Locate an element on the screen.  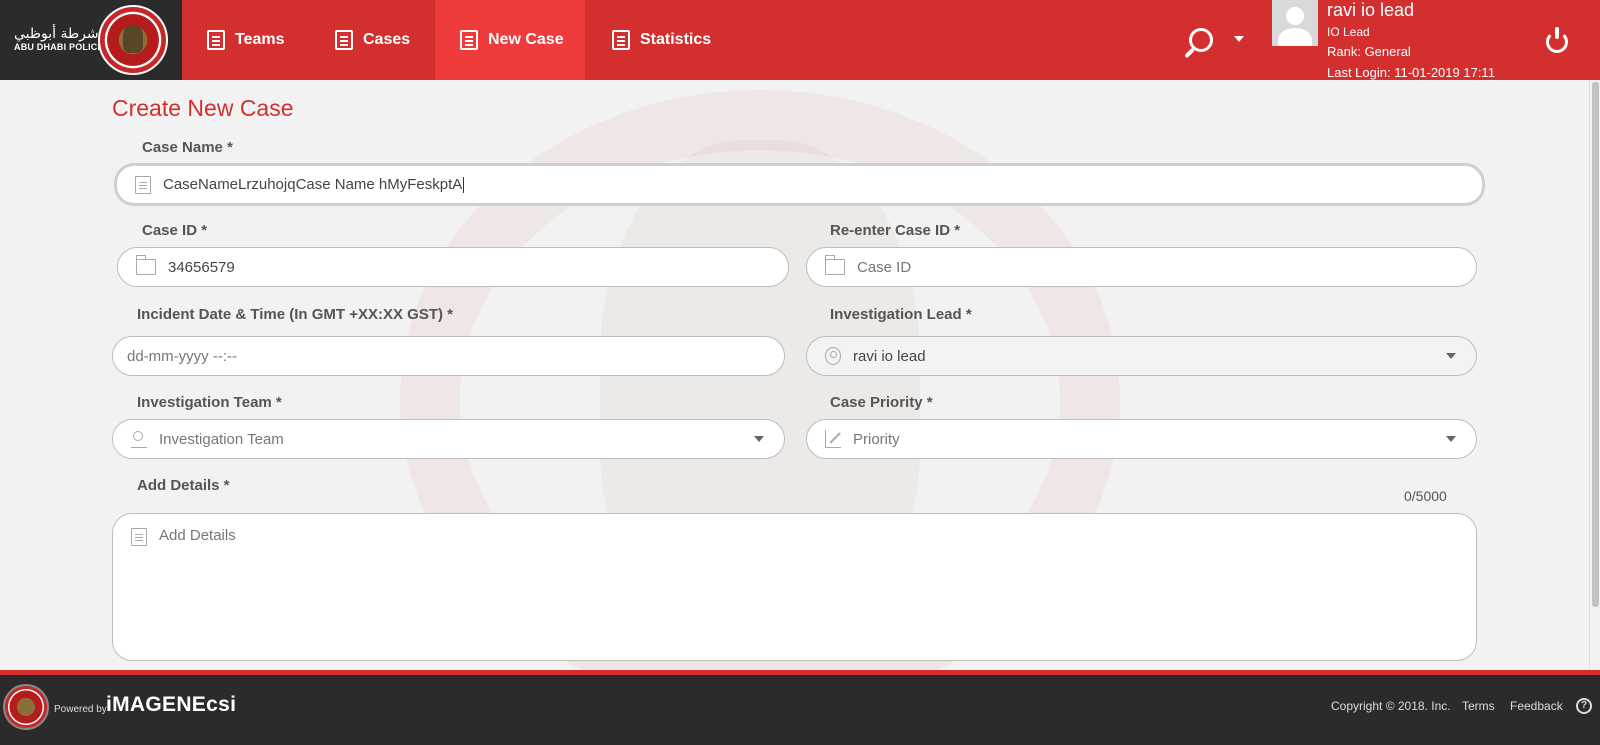
copyright-text: Copyright © 2018. Inc. is located at coordinates (1391, 706).